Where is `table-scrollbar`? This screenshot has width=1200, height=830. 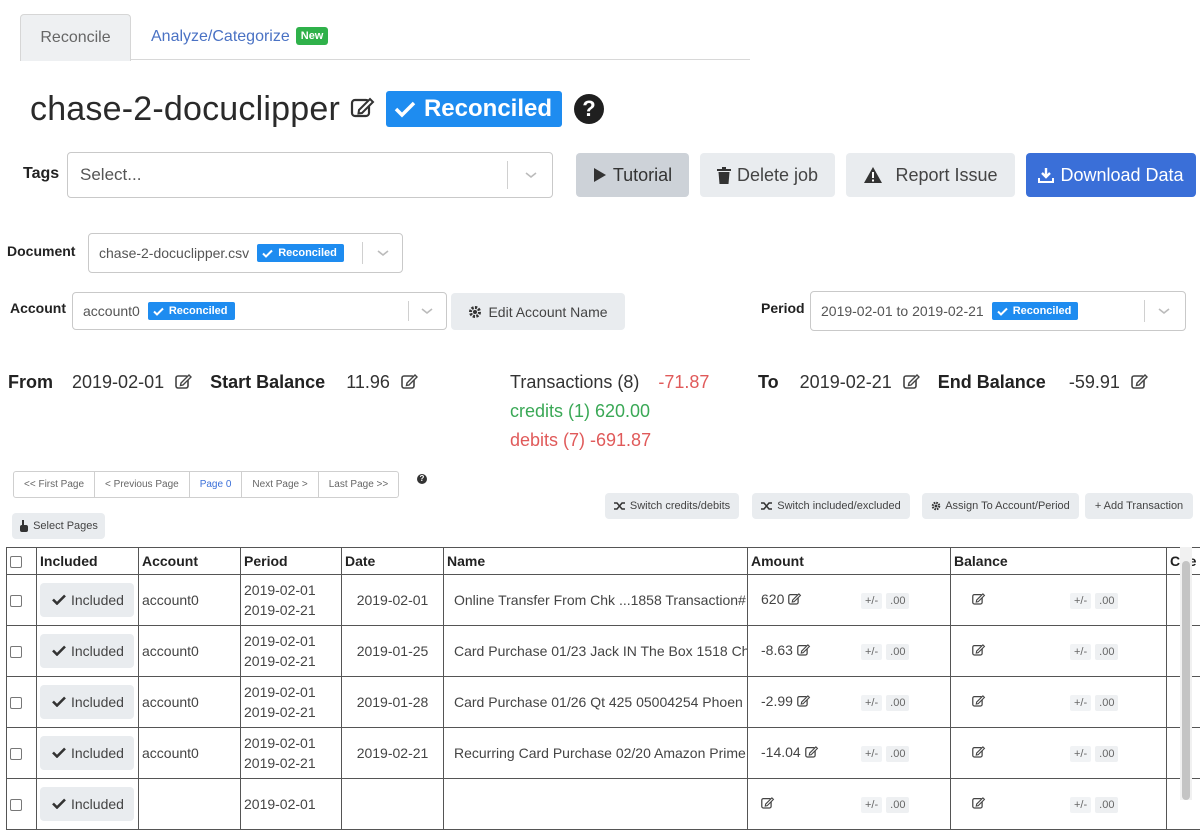
table-scrollbar is located at coordinates (1186, 673).